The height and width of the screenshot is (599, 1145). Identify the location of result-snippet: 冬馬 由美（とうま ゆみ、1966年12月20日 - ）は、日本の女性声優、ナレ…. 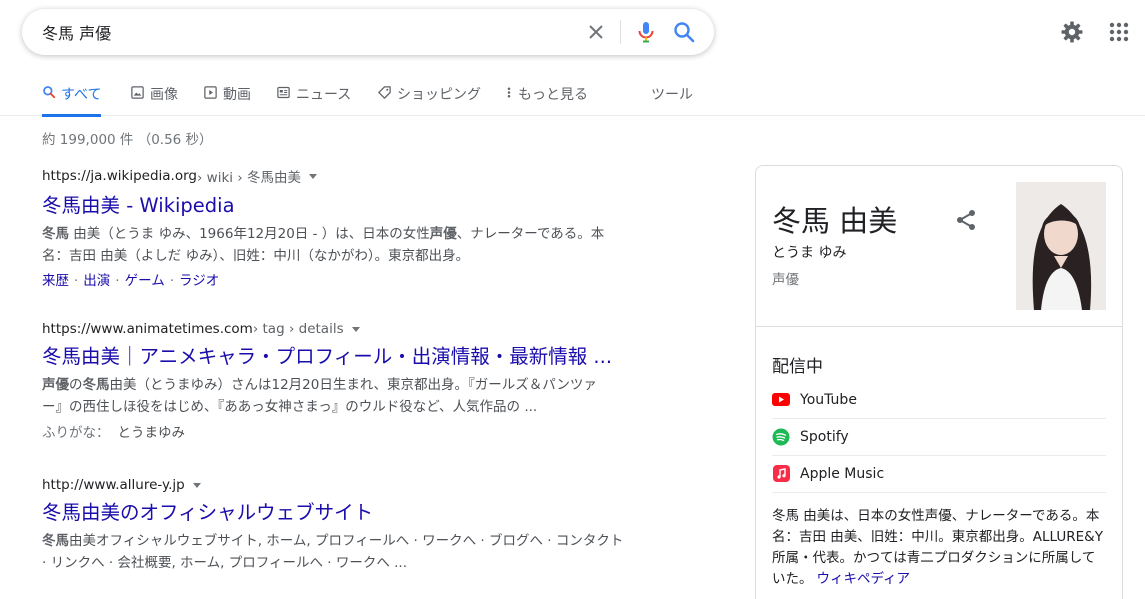
(347, 245).